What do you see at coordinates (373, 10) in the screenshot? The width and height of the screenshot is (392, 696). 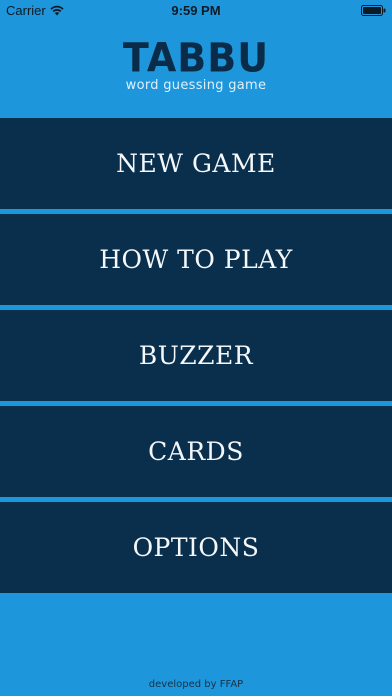 I see `battery-icon` at bounding box center [373, 10].